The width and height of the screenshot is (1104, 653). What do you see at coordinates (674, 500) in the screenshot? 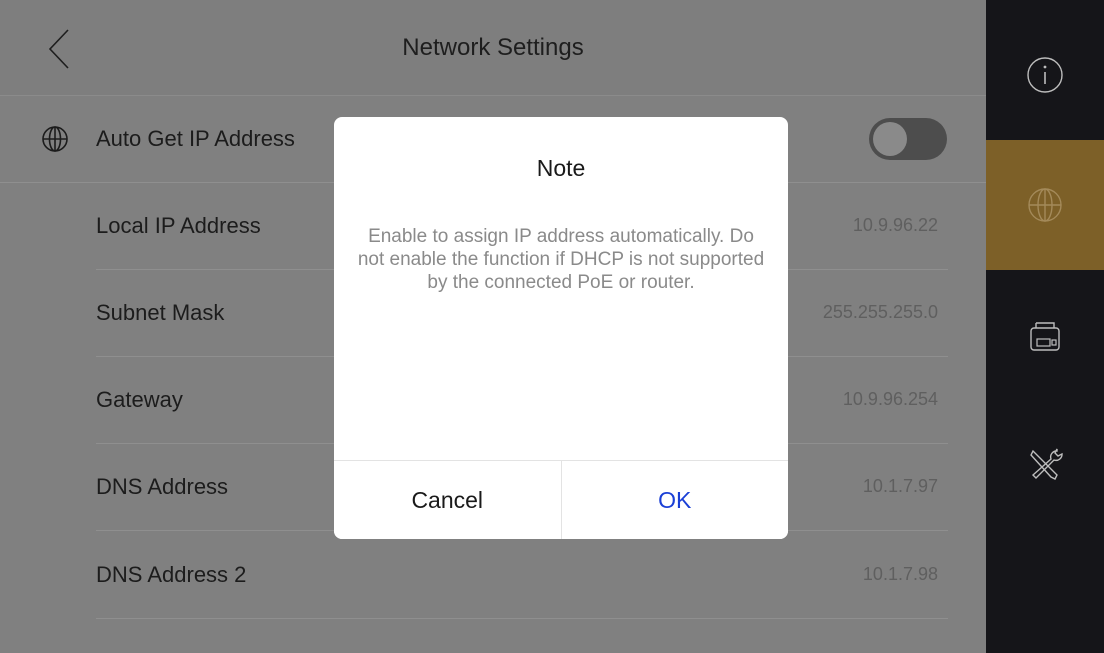
I see `ok-button: OK` at bounding box center [674, 500].